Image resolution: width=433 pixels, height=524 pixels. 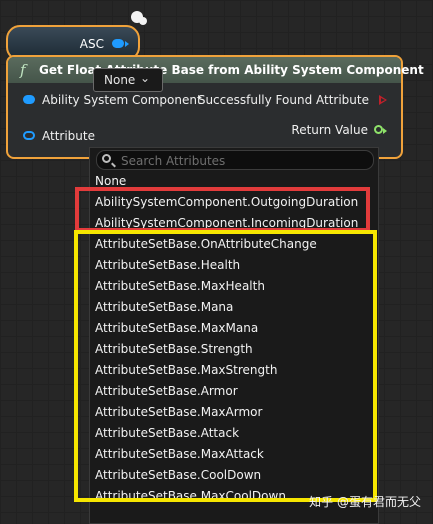 What do you see at coordinates (283, 100) in the screenshot?
I see `found-output-label: Successfully Found Attribute` at bounding box center [283, 100].